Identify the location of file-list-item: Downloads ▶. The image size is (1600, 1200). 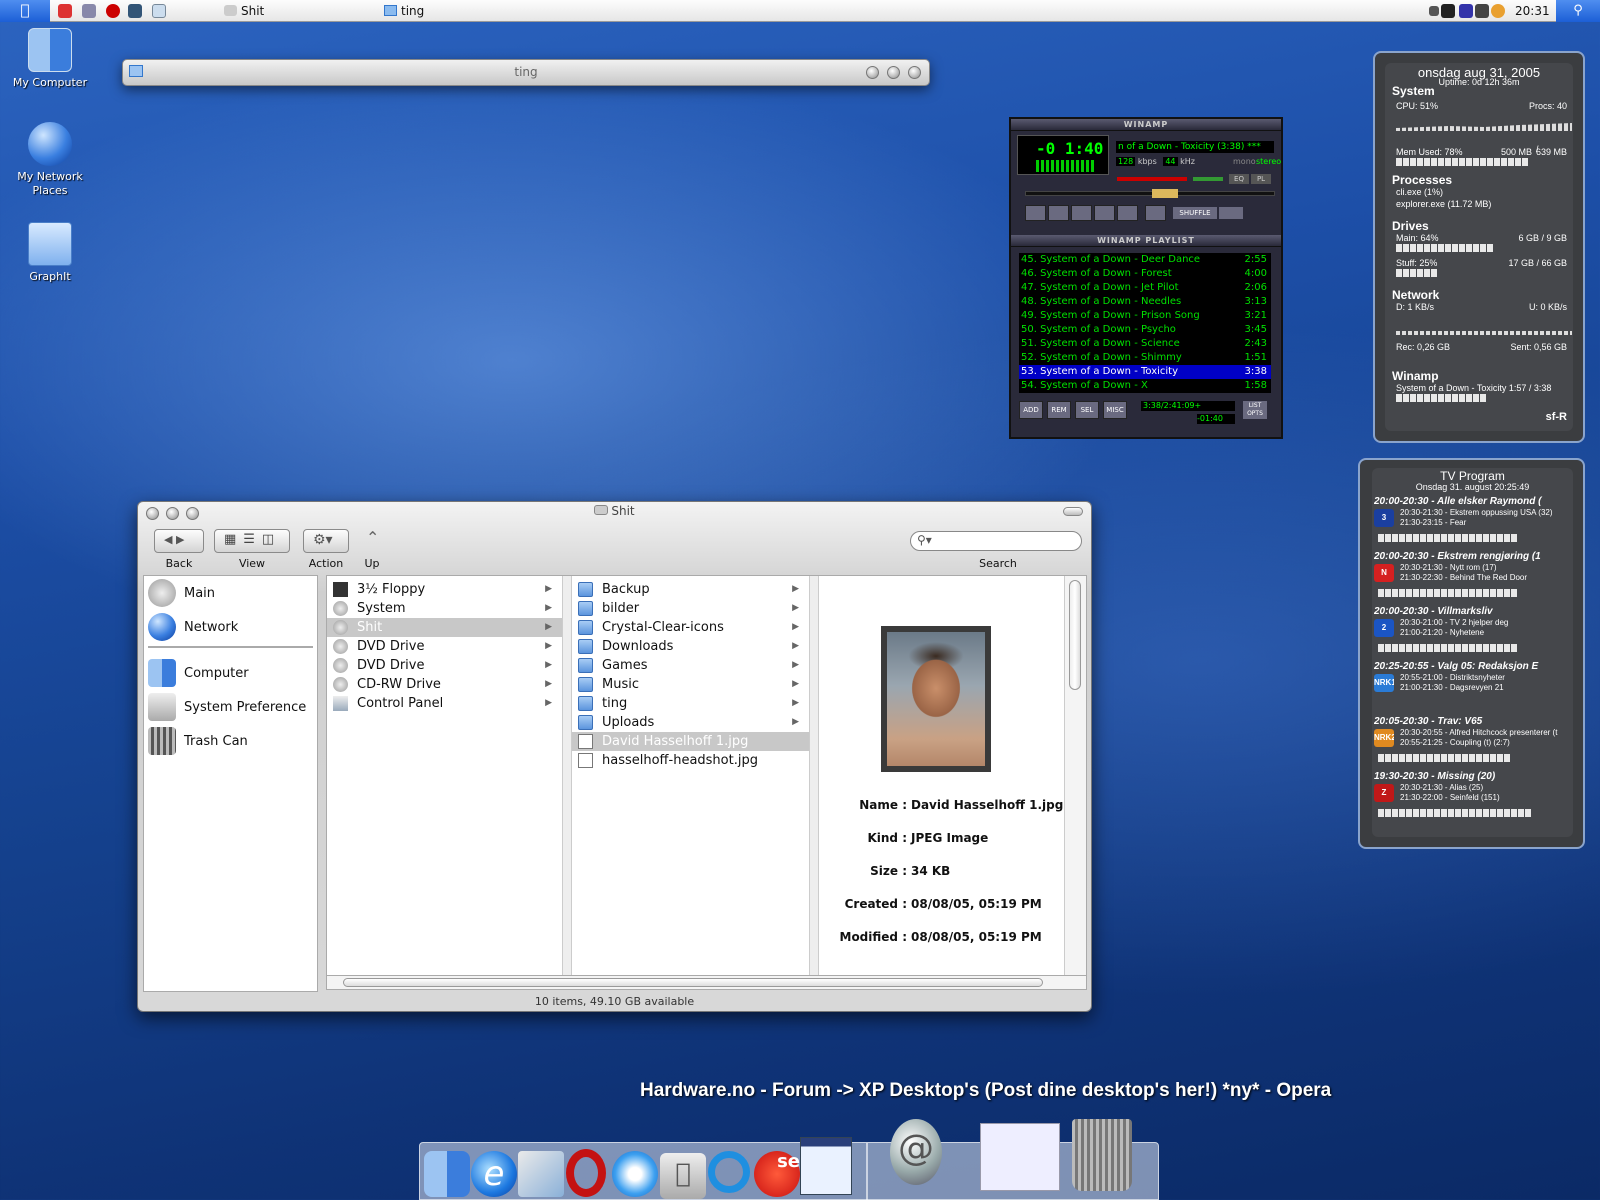
(690, 646).